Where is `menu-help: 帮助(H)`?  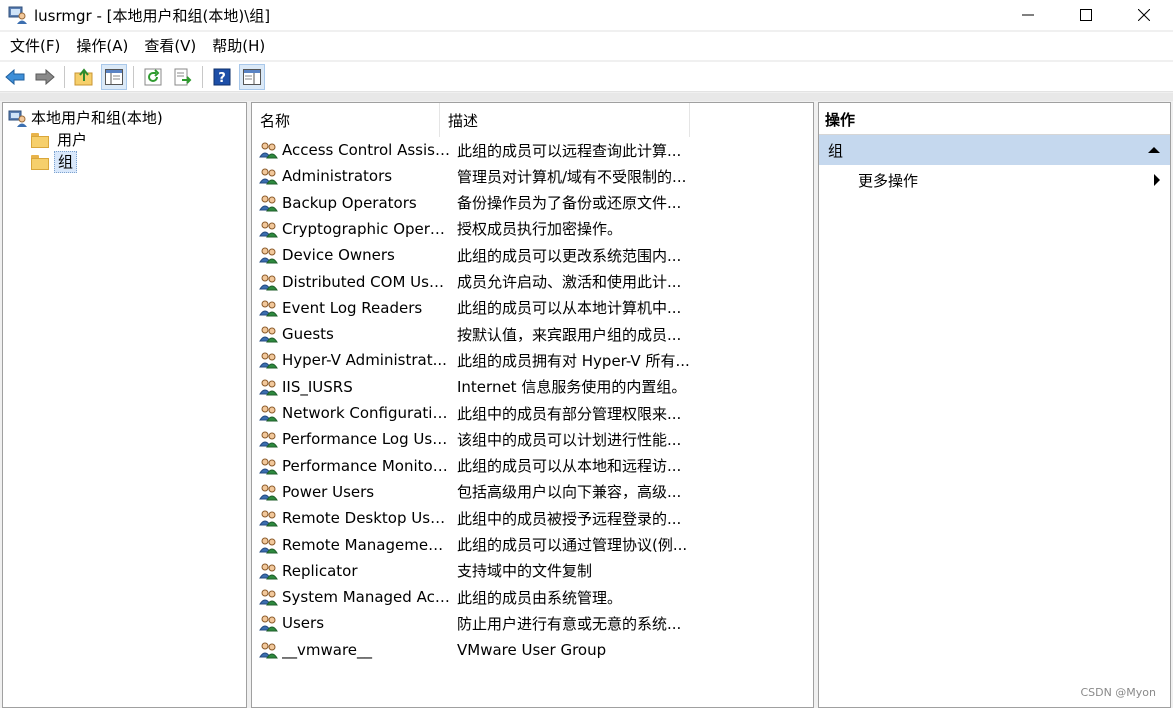
menu-help: 帮助(H) is located at coordinates (238, 46).